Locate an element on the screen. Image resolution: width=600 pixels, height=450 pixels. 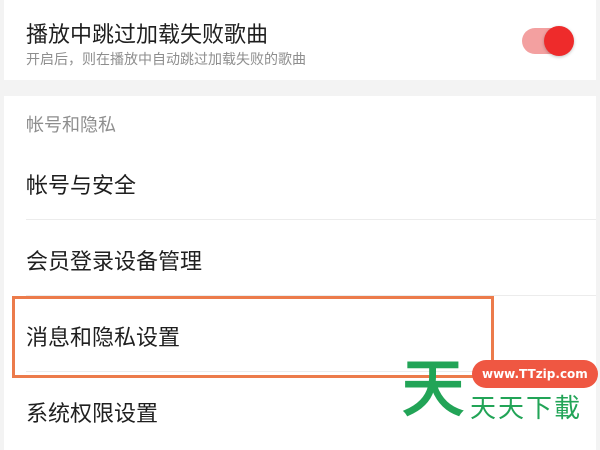
watermark-site-name: 天天下載 is located at coordinates (526, 409).